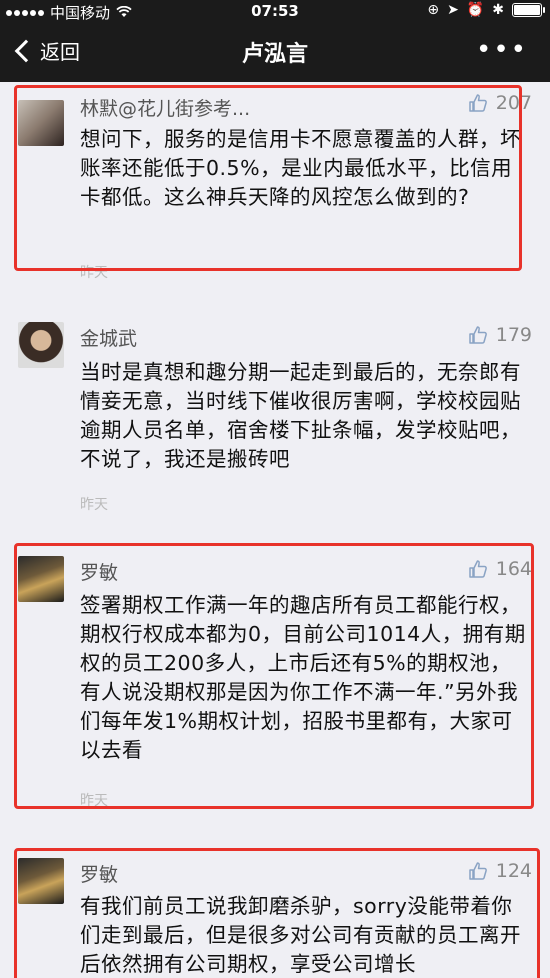  What do you see at coordinates (453, 10) in the screenshot?
I see `location-icon: ➤` at bounding box center [453, 10].